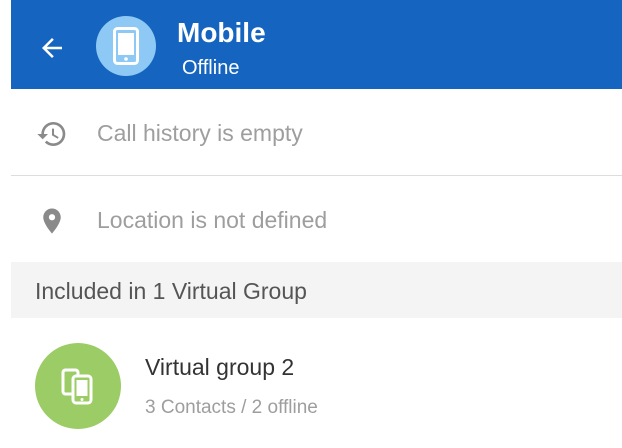 The width and height of the screenshot is (622, 448). Describe the element at coordinates (200, 133) in the screenshot. I see `call-history-text: Call history is empty` at that location.